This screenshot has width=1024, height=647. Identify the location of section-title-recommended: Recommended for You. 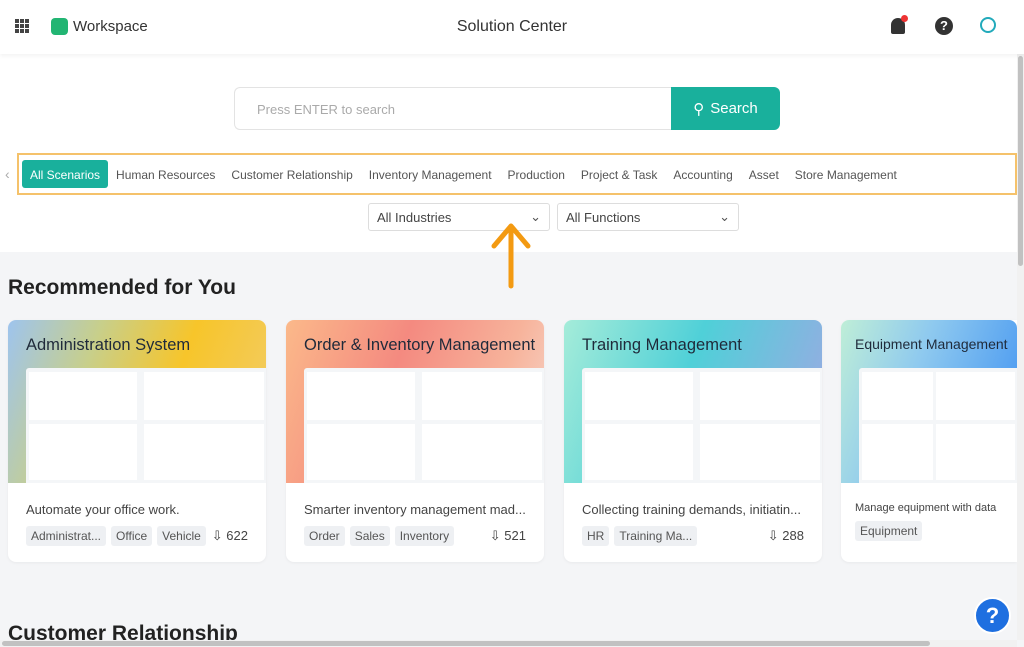
(122, 287).